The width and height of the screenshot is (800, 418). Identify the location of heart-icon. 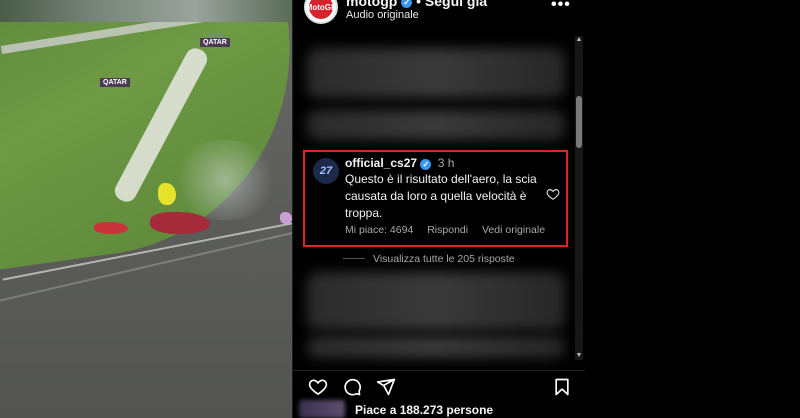
(318, 387).